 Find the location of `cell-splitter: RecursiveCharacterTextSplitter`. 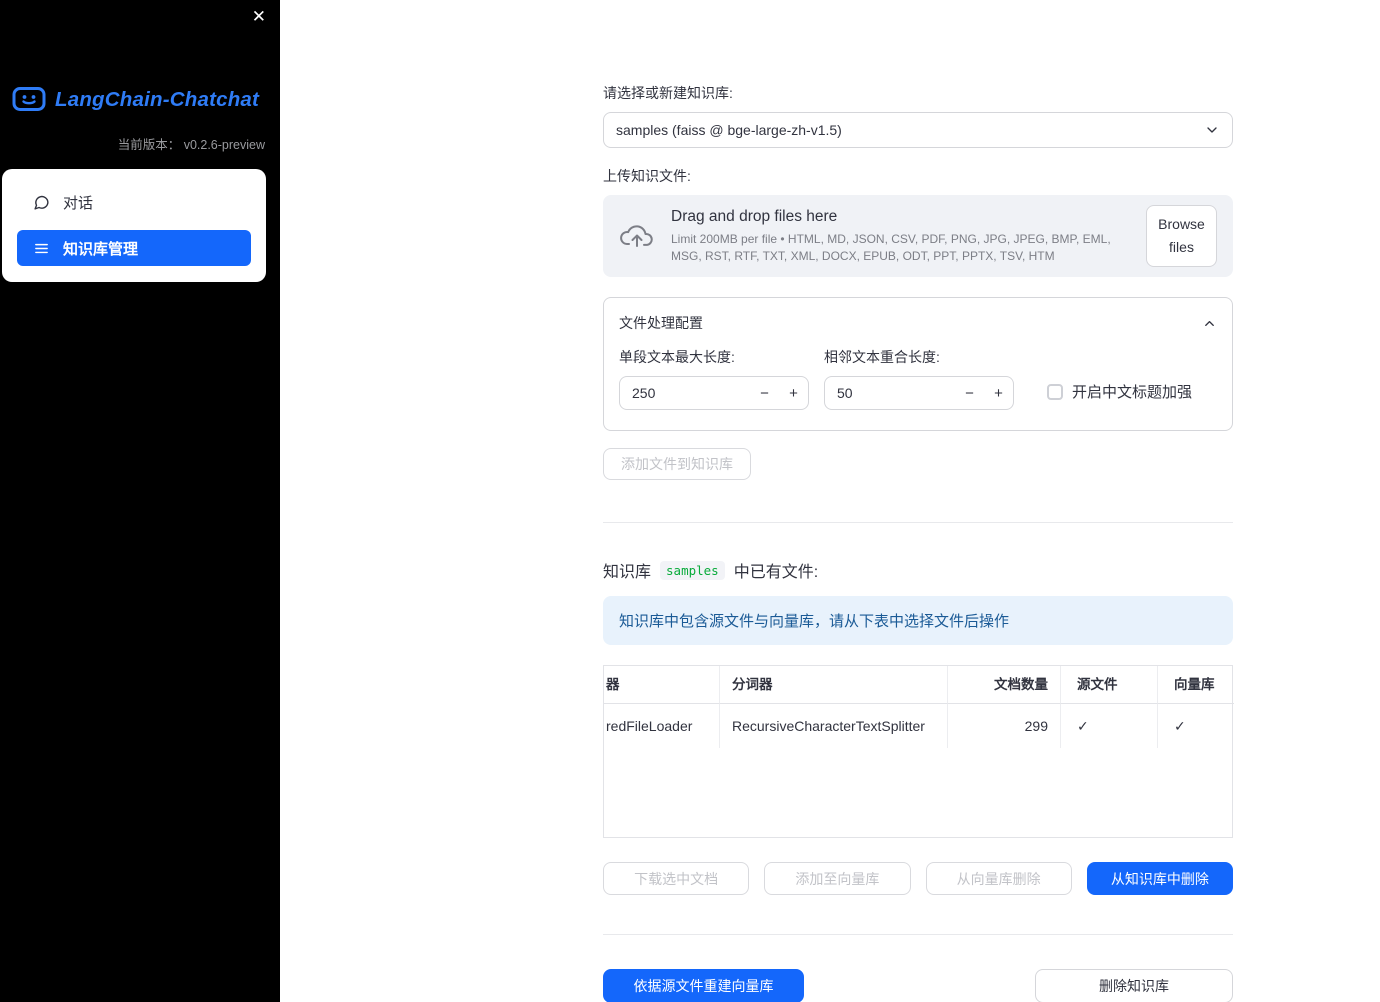

cell-splitter: RecursiveCharacterTextSplitter is located at coordinates (834, 726).